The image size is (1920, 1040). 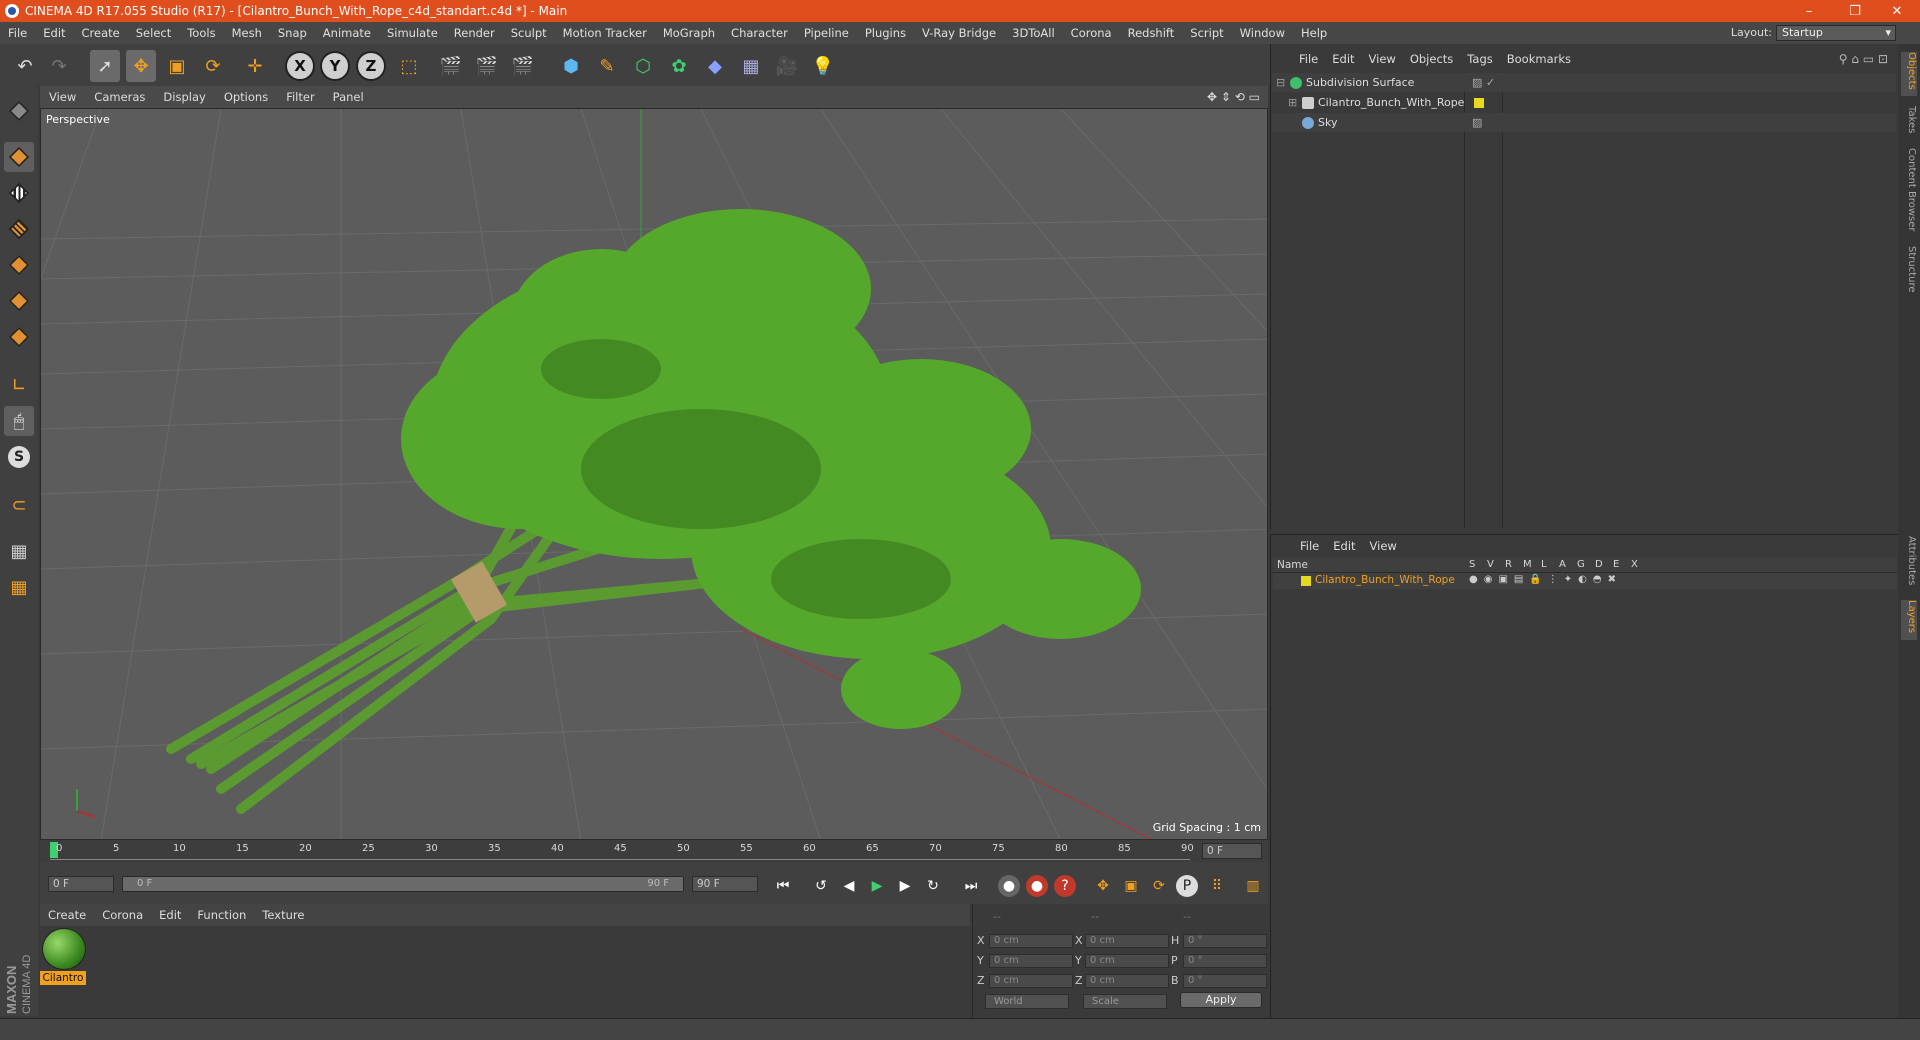 I want to click on material-thumbnail, so click(x=64, y=949).